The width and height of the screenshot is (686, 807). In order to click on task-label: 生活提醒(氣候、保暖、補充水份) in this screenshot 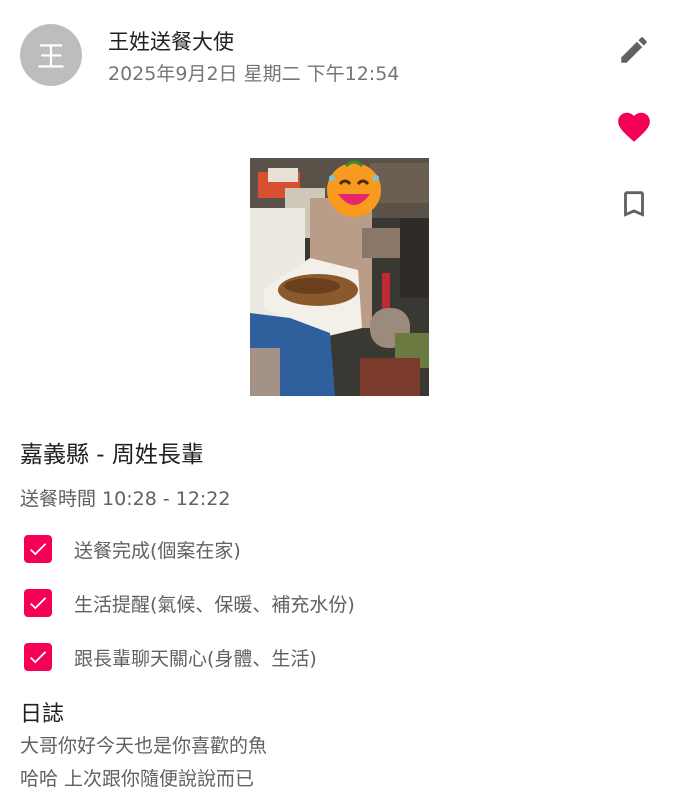, I will do `click(214, 604)`.